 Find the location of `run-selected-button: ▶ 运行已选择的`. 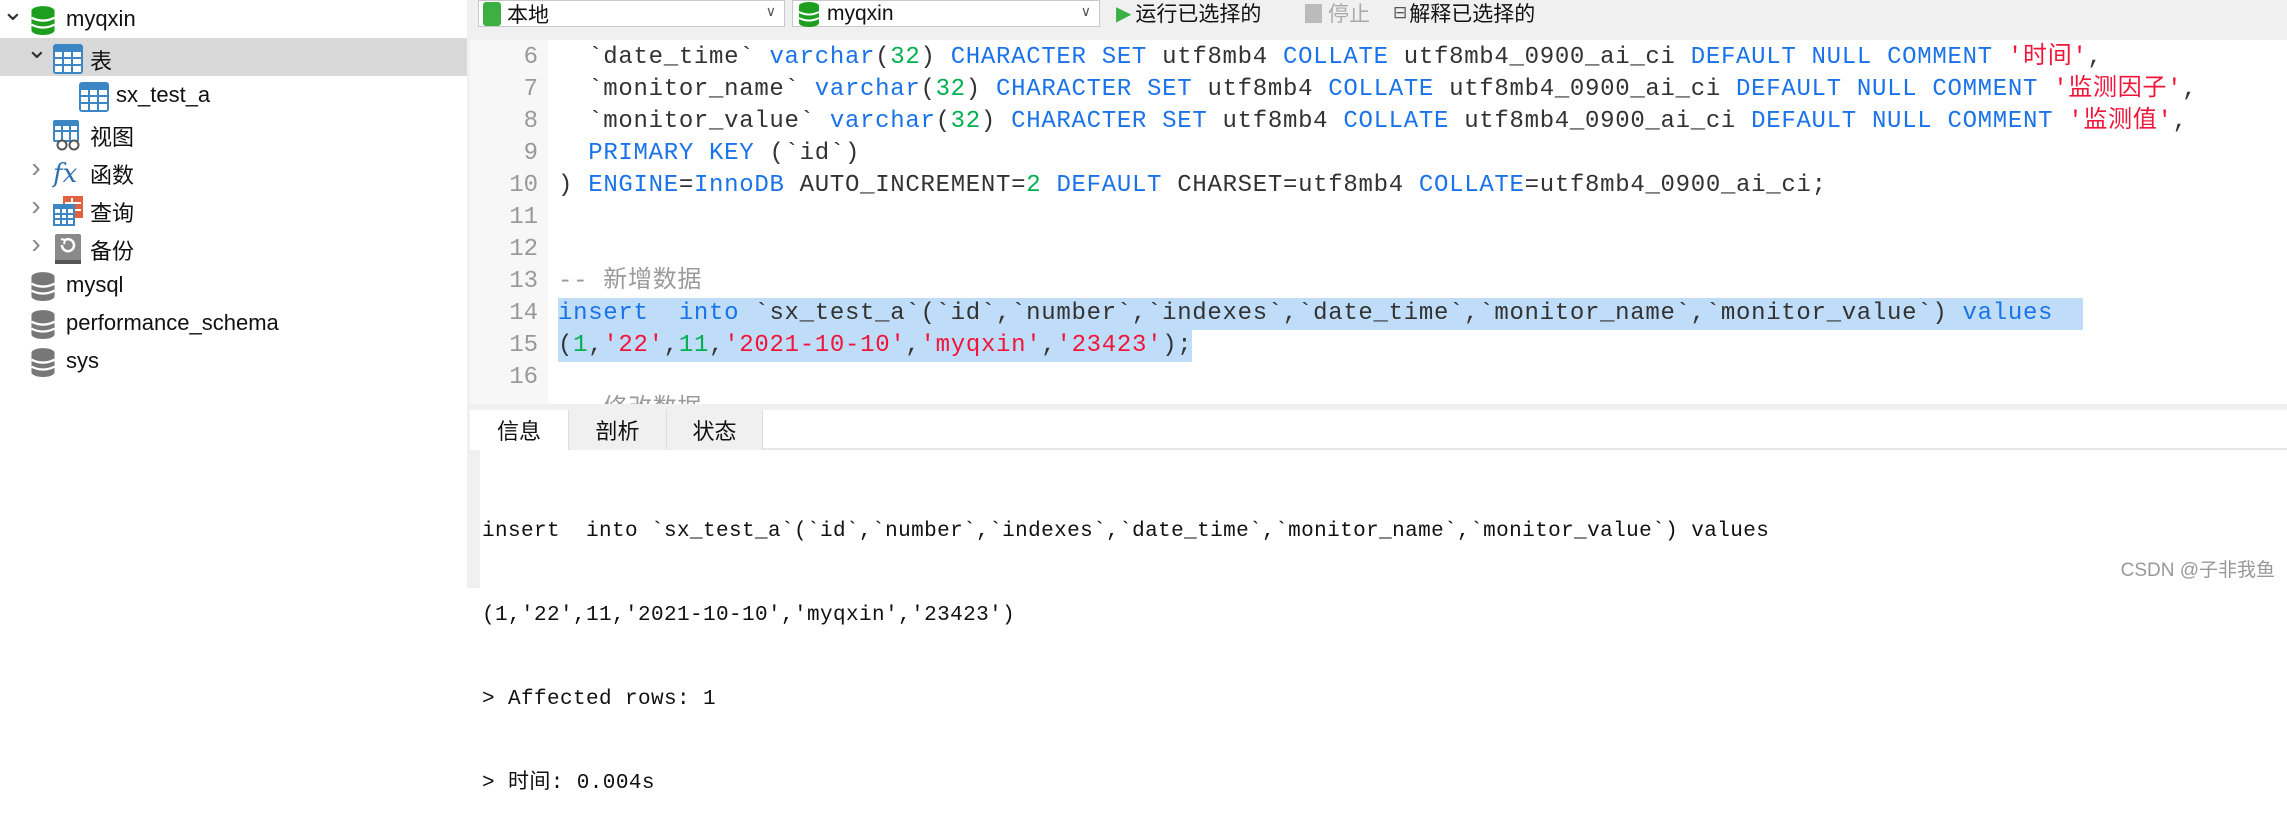

run-selected-button: ▶ 运行已选择的 is located at coordinates (1189, 13).